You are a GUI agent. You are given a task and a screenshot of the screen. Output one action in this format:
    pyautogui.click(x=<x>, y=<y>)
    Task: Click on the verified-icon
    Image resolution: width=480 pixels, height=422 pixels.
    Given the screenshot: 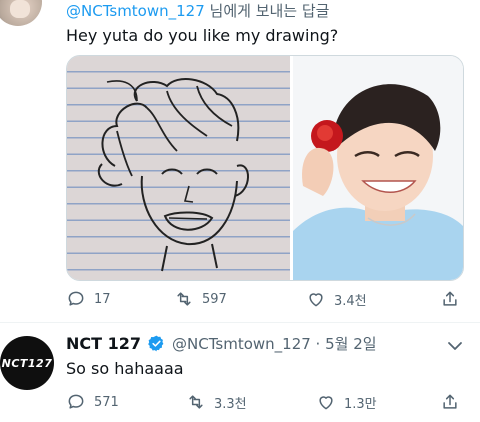 What is the action you would take?
    pyautogui.click(x=156, y=343)
    